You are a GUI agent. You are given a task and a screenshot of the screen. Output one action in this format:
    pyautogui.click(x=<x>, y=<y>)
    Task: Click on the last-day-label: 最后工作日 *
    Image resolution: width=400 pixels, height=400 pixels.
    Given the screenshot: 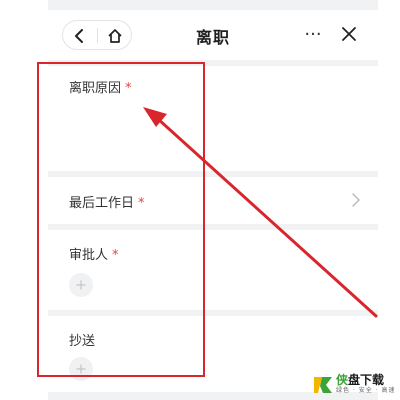 What is the action you would take?
    pyautogui.click(x=107, y=203)
    